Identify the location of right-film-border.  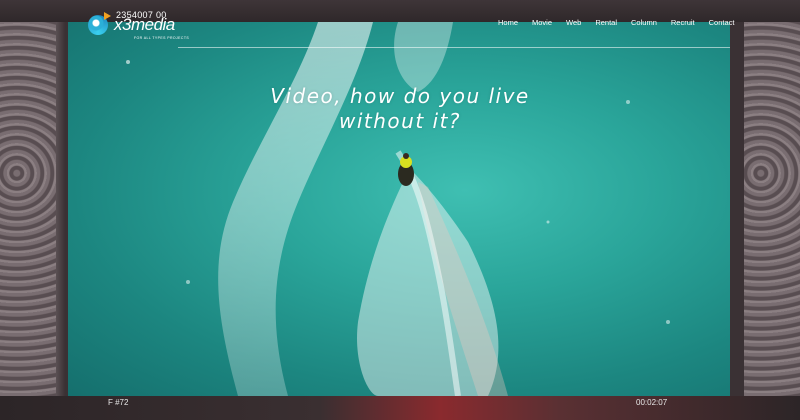
(772, 211).